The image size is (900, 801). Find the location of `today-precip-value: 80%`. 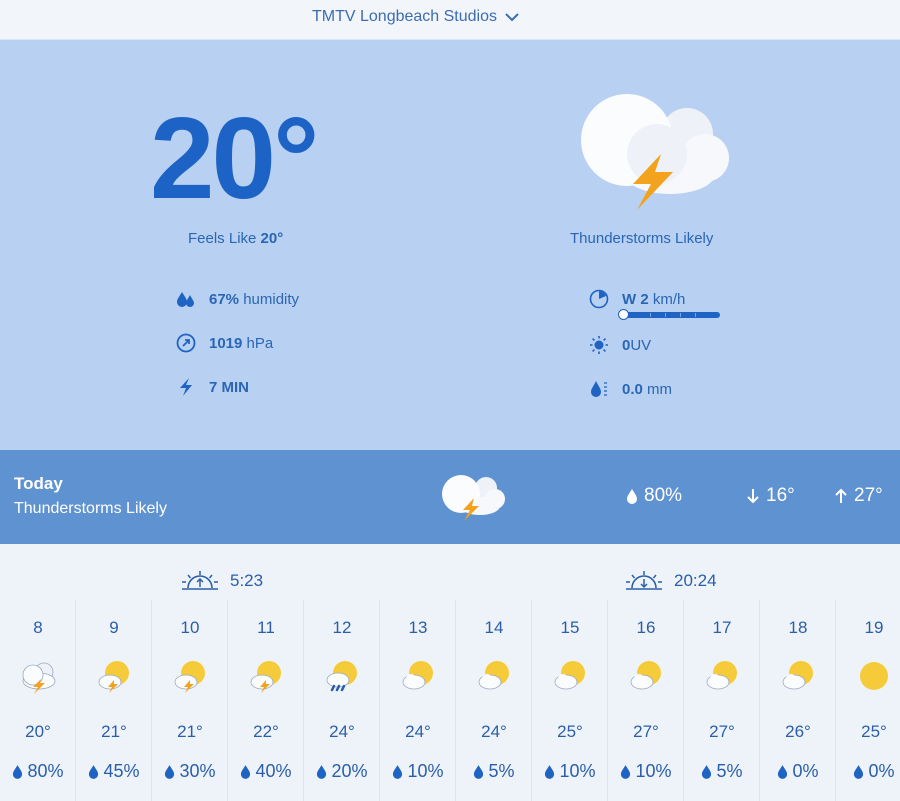

today-precip-value: 80% is located at coordinates (663, 495).